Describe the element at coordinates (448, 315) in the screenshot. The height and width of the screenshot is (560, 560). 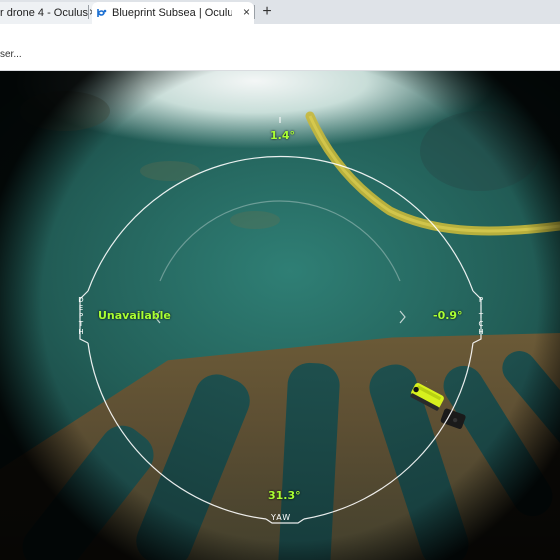
I see `pitch-value: -0.9°` at that location.